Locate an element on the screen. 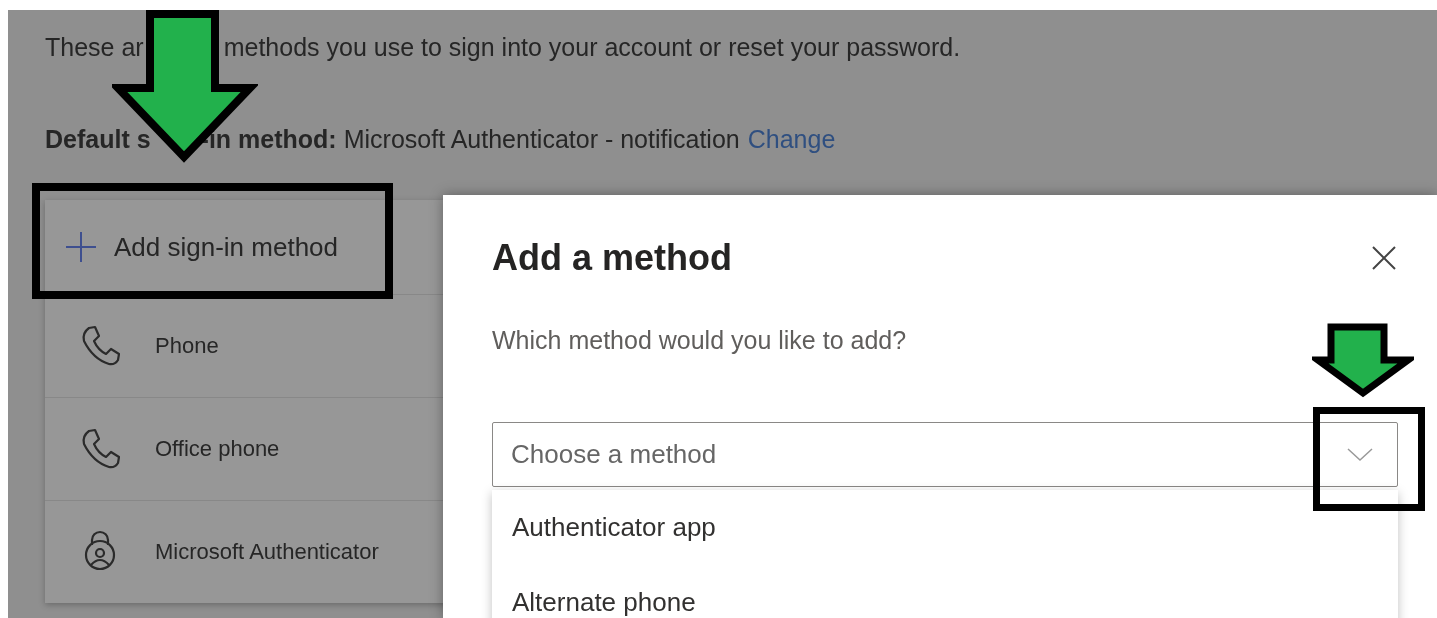 The width and height of the screenshot is (1437, 618). intro-text: These ar is located at coordinates (94, 47).